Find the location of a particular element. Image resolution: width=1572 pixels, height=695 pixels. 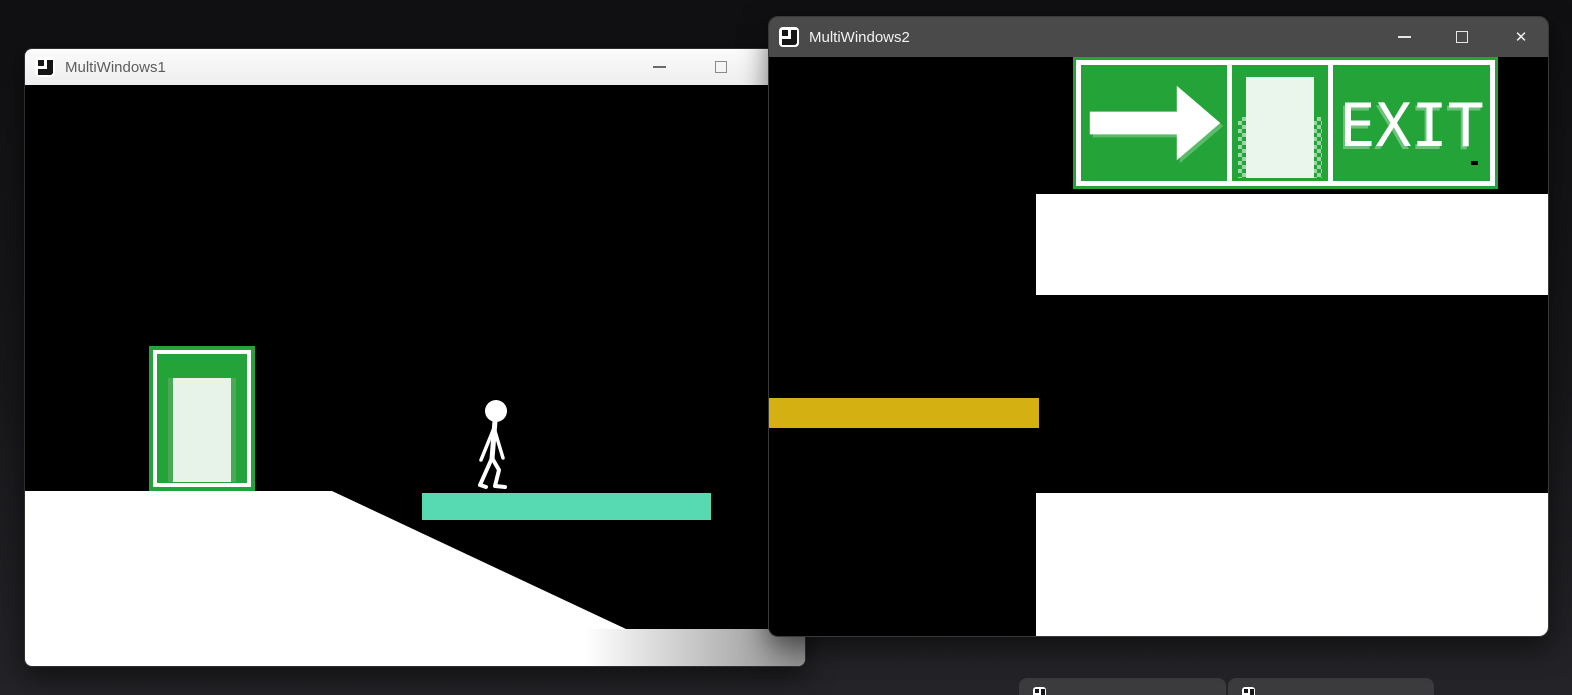

close-button: ✕ is located at coordinates (1521, 37).